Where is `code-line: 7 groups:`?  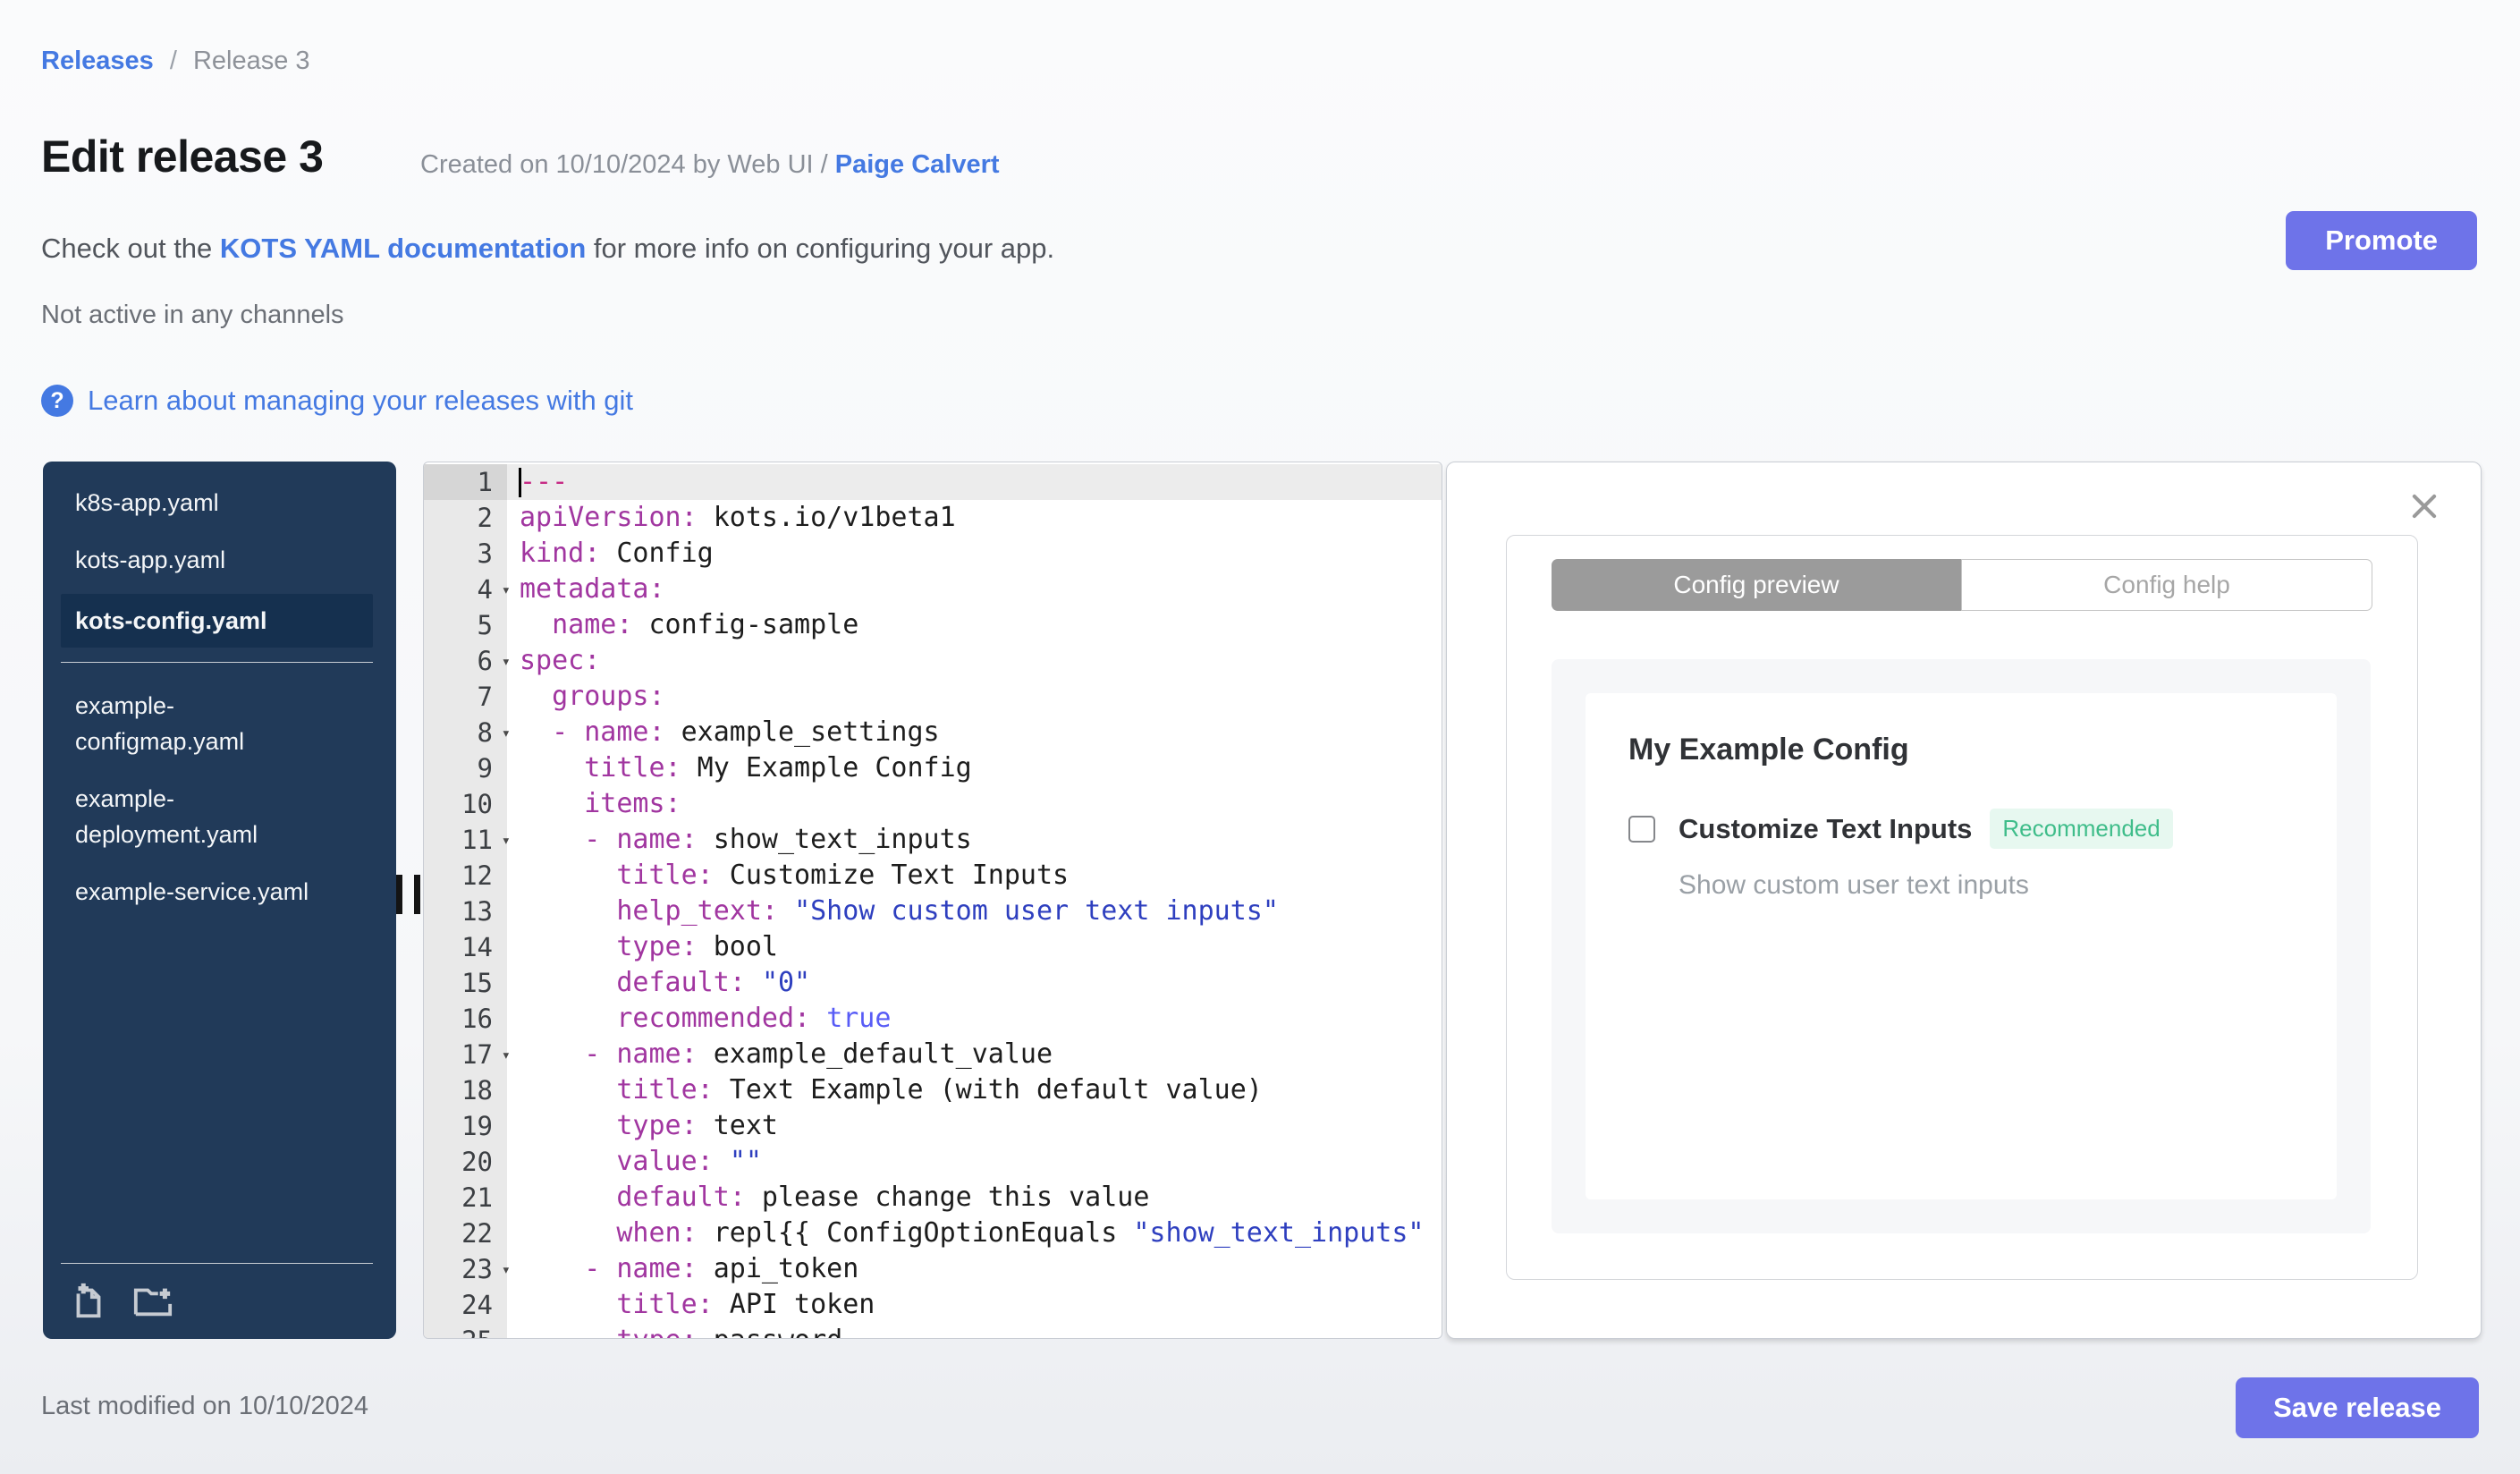
code-line: 7 groups: is located at coordinates (933, 697).